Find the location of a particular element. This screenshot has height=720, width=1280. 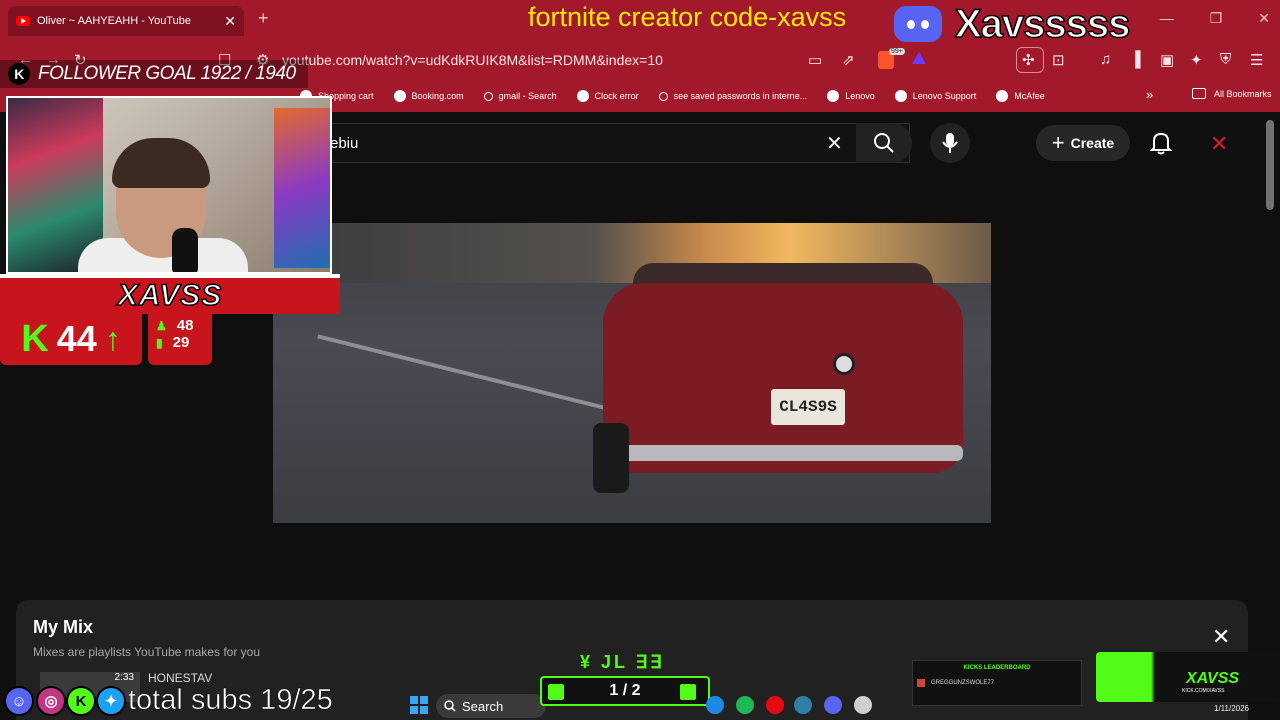

puzzle-icon: ✣ is located at coordinates (1028, 60).